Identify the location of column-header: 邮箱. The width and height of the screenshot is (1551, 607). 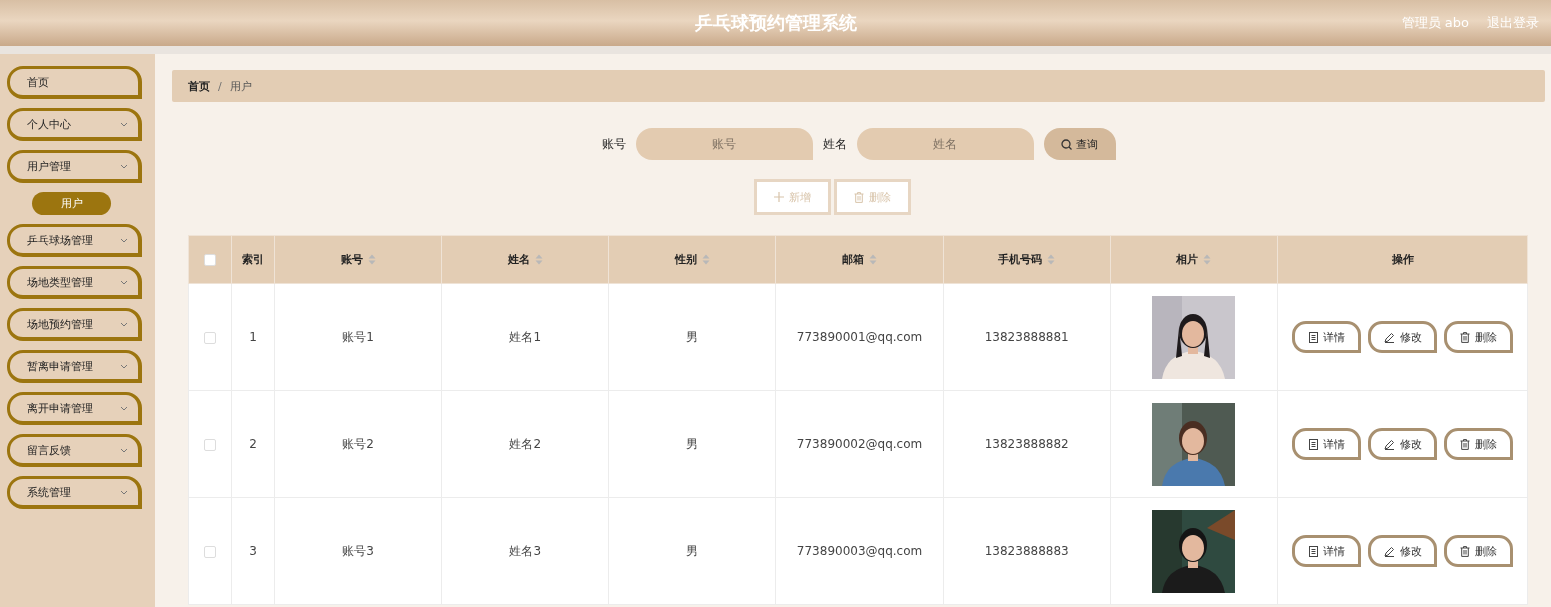
(853, 259).